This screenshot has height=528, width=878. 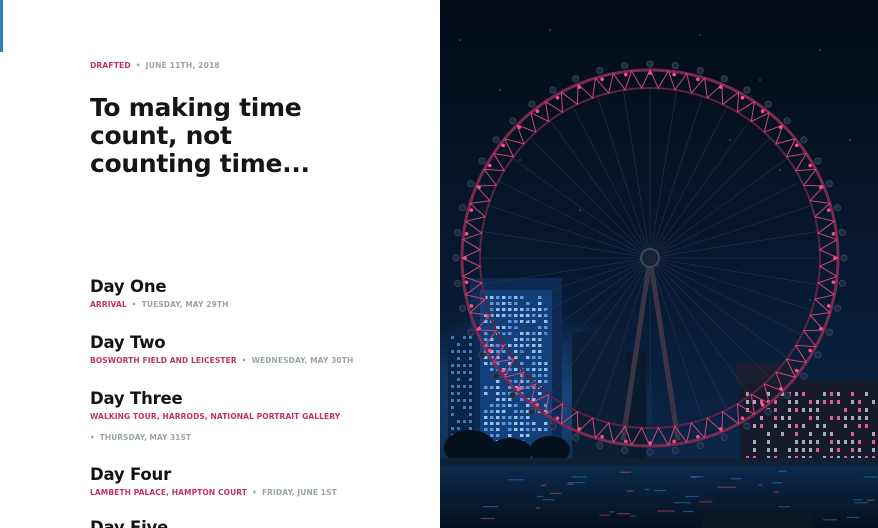 What do you see at coordinates (185, 304) in the screenshot?
I see `day-date: TUESDAY, MAY 29TH` at bounding box center [185, 304].